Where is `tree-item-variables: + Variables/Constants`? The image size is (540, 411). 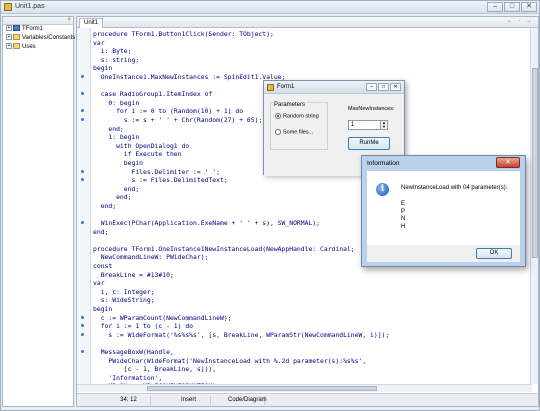 tree-item-variables: + Variables/Constants is located at coordinates (39, 38).